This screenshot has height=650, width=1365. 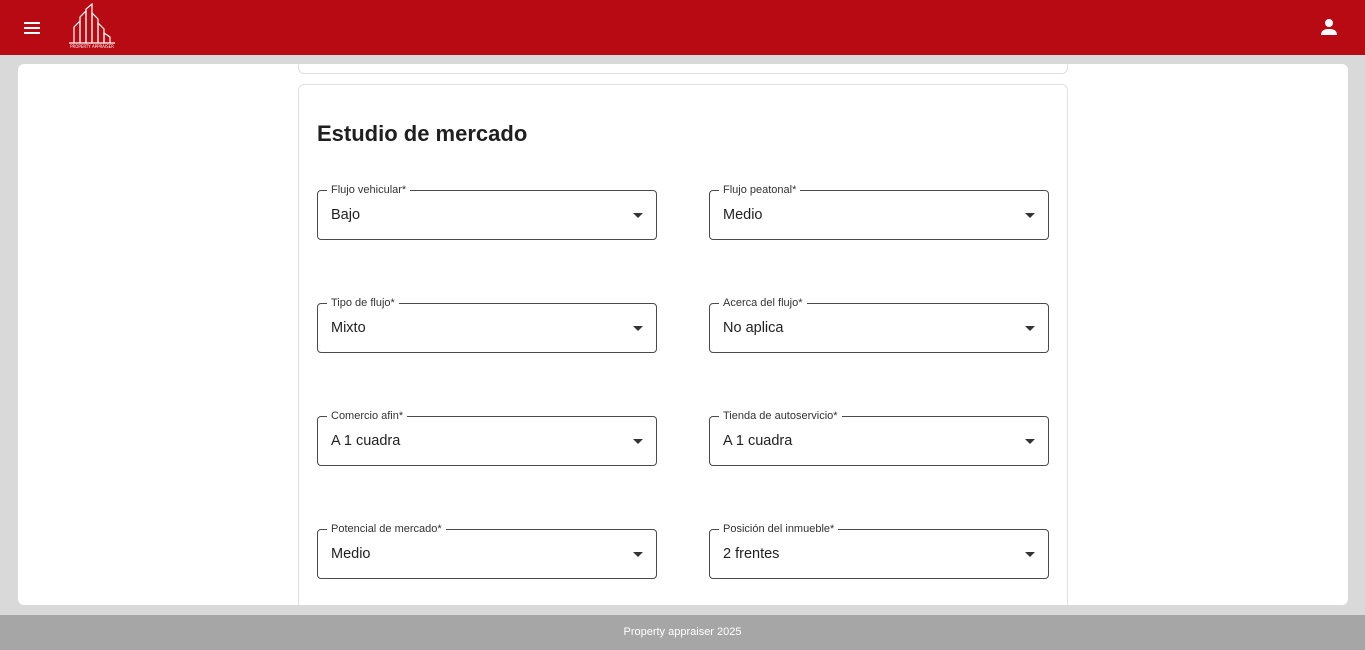 What do you see at coordinates (682, 27) in the screenshot?
I see `top-app-bar: PROPERTY APPRAISER` at bounding box center [682, 27].